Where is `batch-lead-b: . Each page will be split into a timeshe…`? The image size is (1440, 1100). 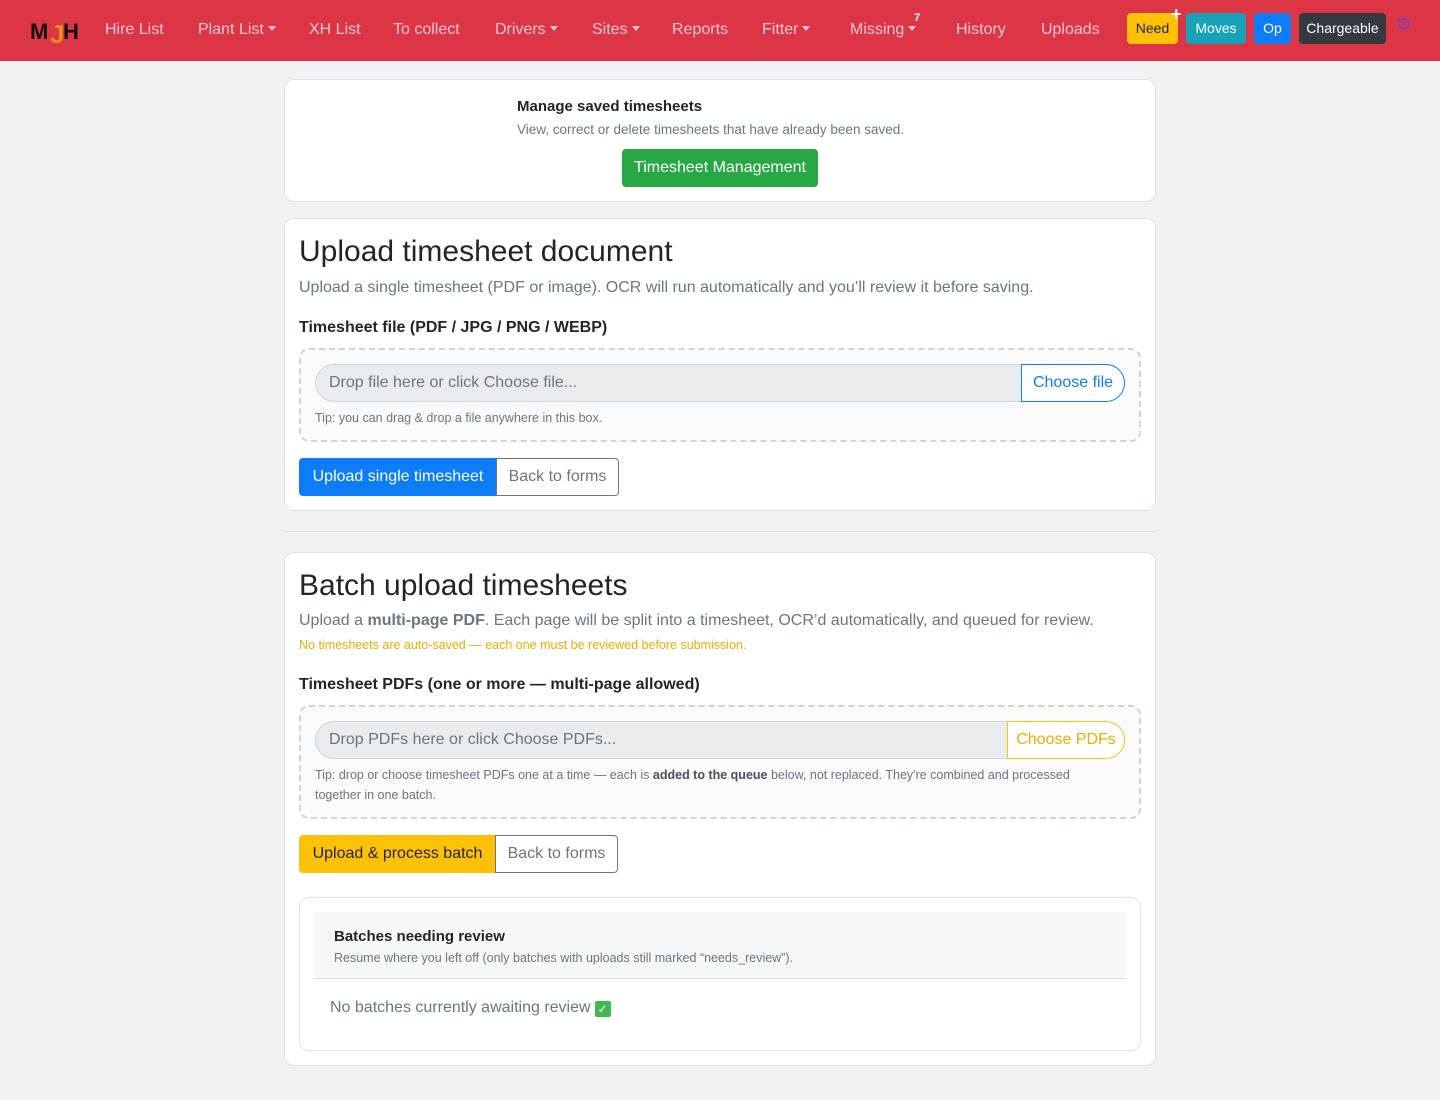 batch-lead-b: . Each page will be split into a timeshe… is located at coordinates (789, 620).